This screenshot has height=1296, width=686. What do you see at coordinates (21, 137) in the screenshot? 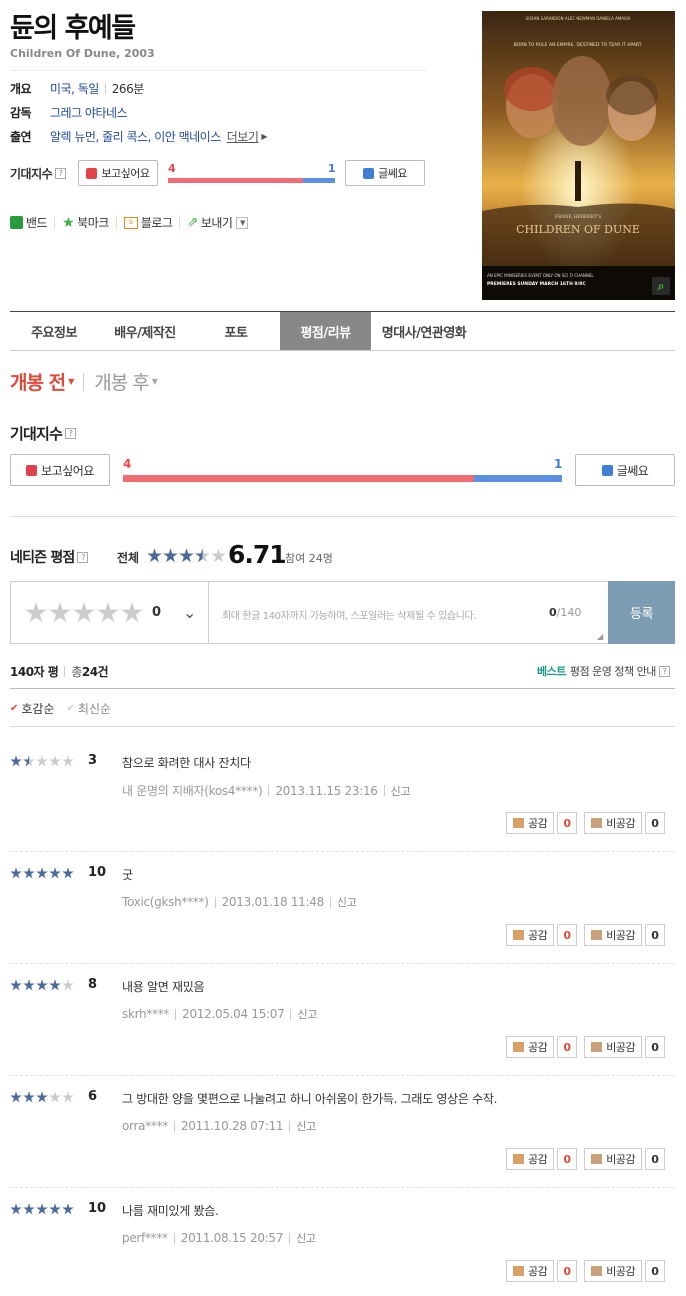
I see `cast-label: 출연` at bounding box center [21, 137].